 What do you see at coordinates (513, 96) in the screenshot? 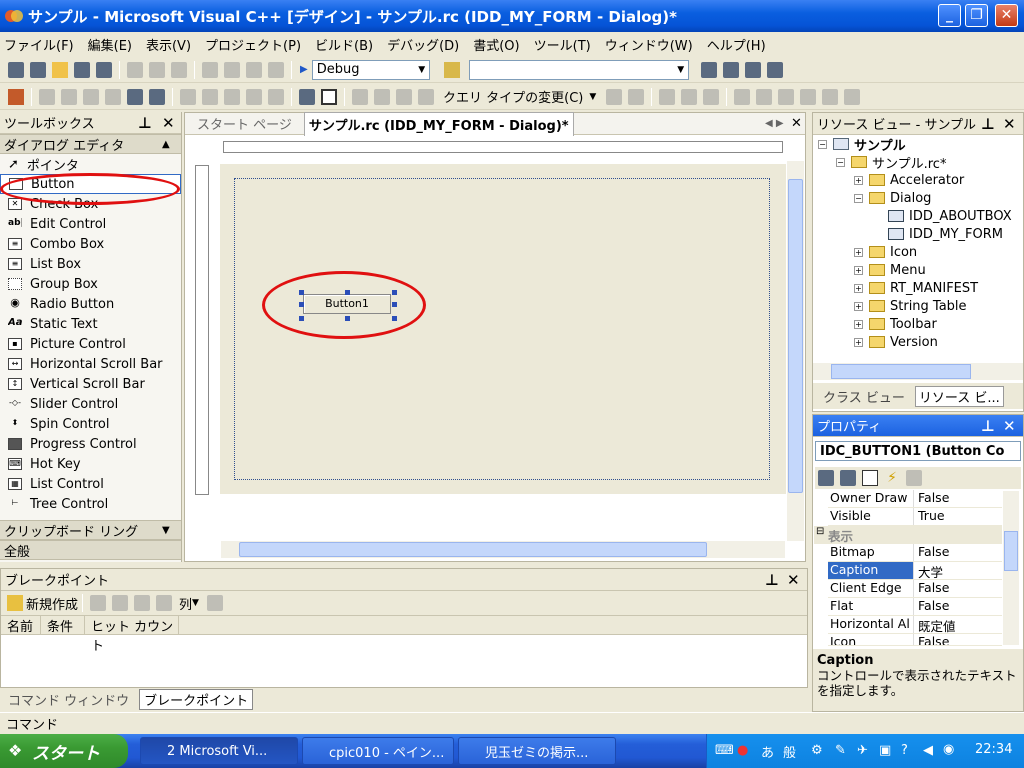
I see `query-type-menu: クエリ タイプの変更(C)` at bounding box center [513, 96].